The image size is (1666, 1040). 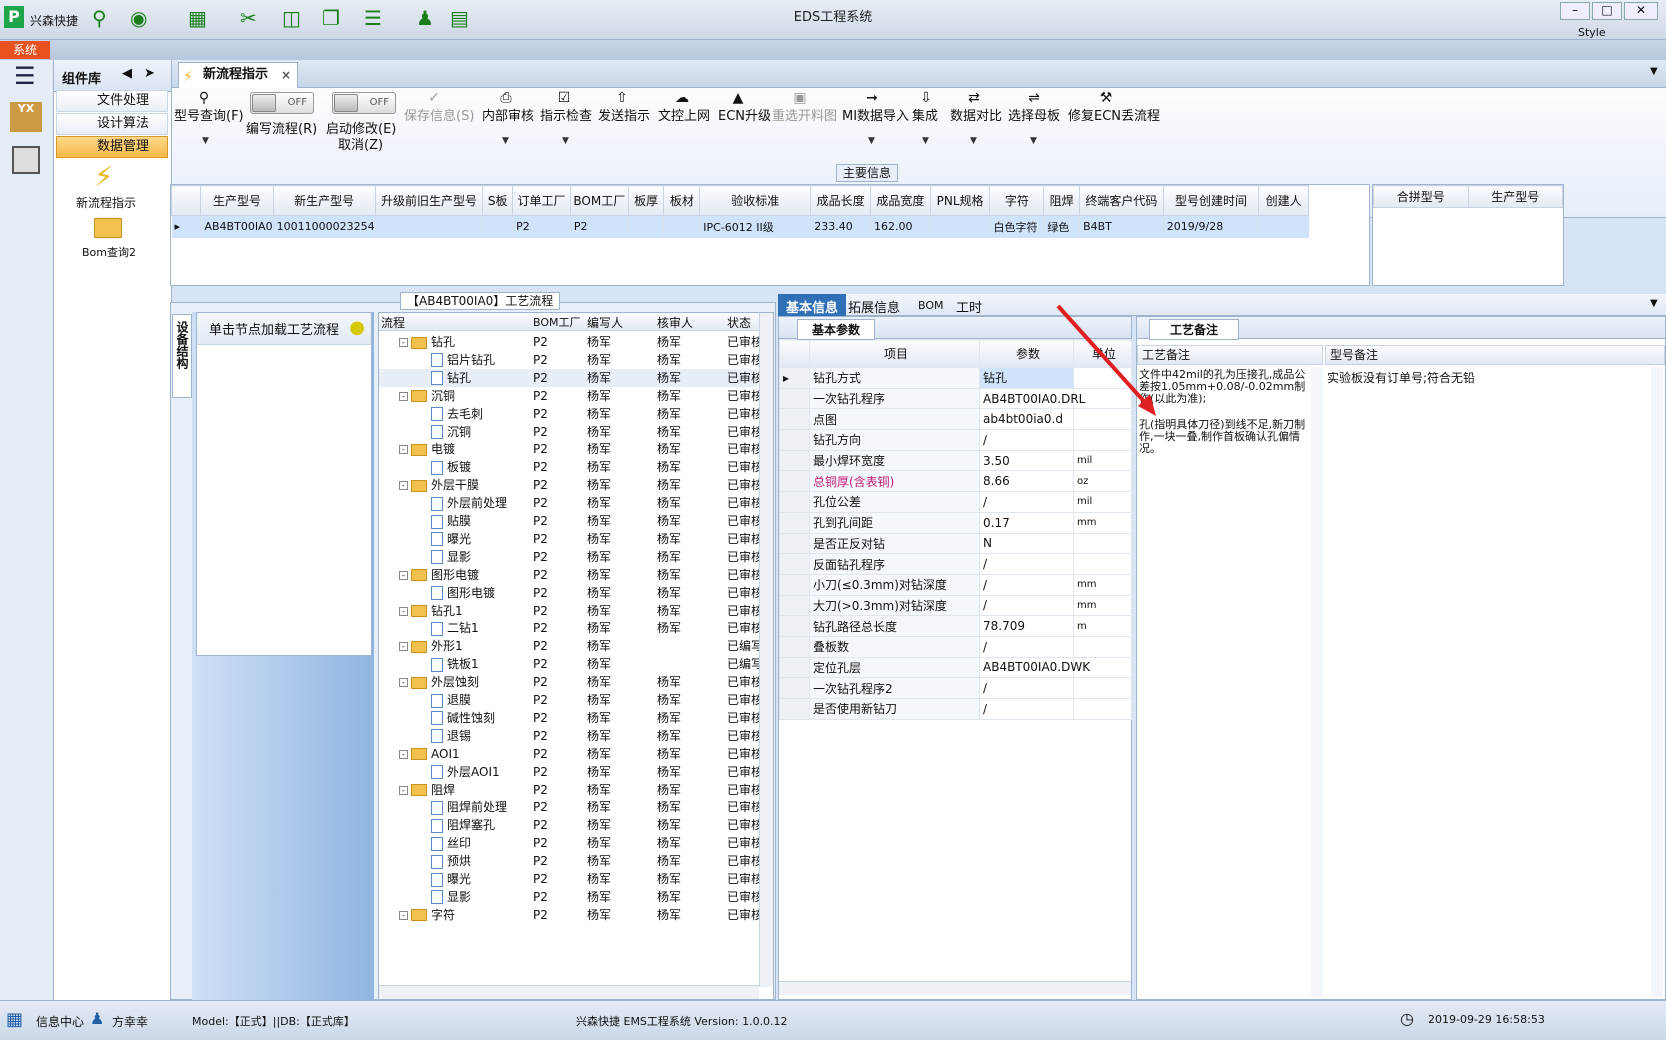 What do you see at coordinates (744, 114) in the screenshot?
I see `ecn-upgrade-button: ECN升级` at bounding box center [744, 114].